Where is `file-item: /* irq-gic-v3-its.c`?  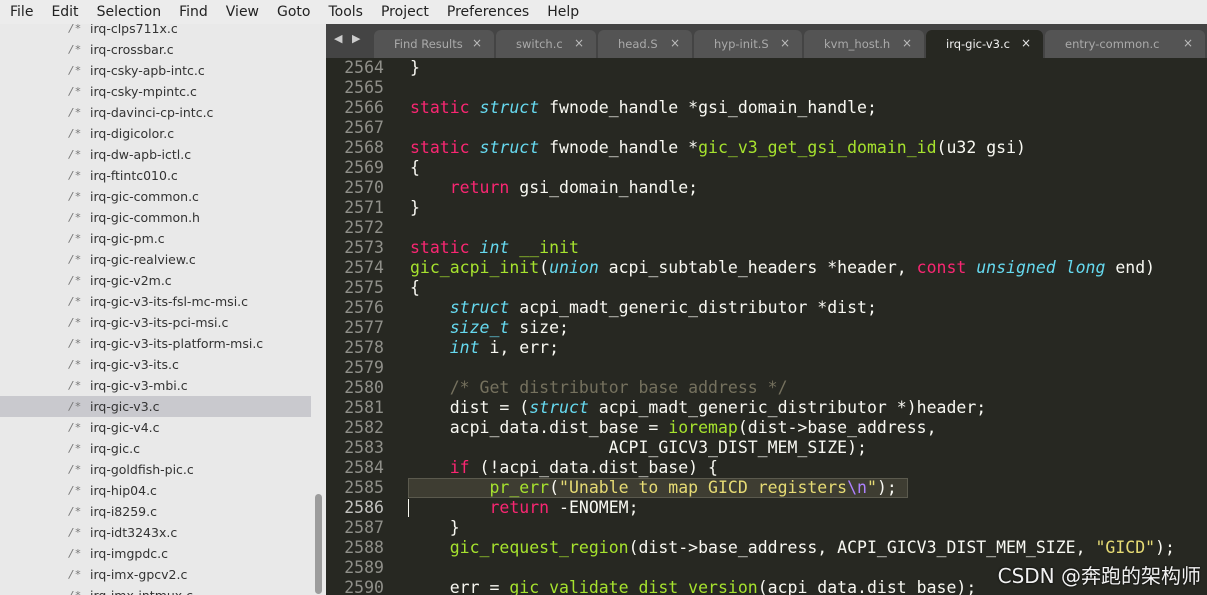 file-item: /* irq-gic-v3-its.c is located at coordinates (156, 364).